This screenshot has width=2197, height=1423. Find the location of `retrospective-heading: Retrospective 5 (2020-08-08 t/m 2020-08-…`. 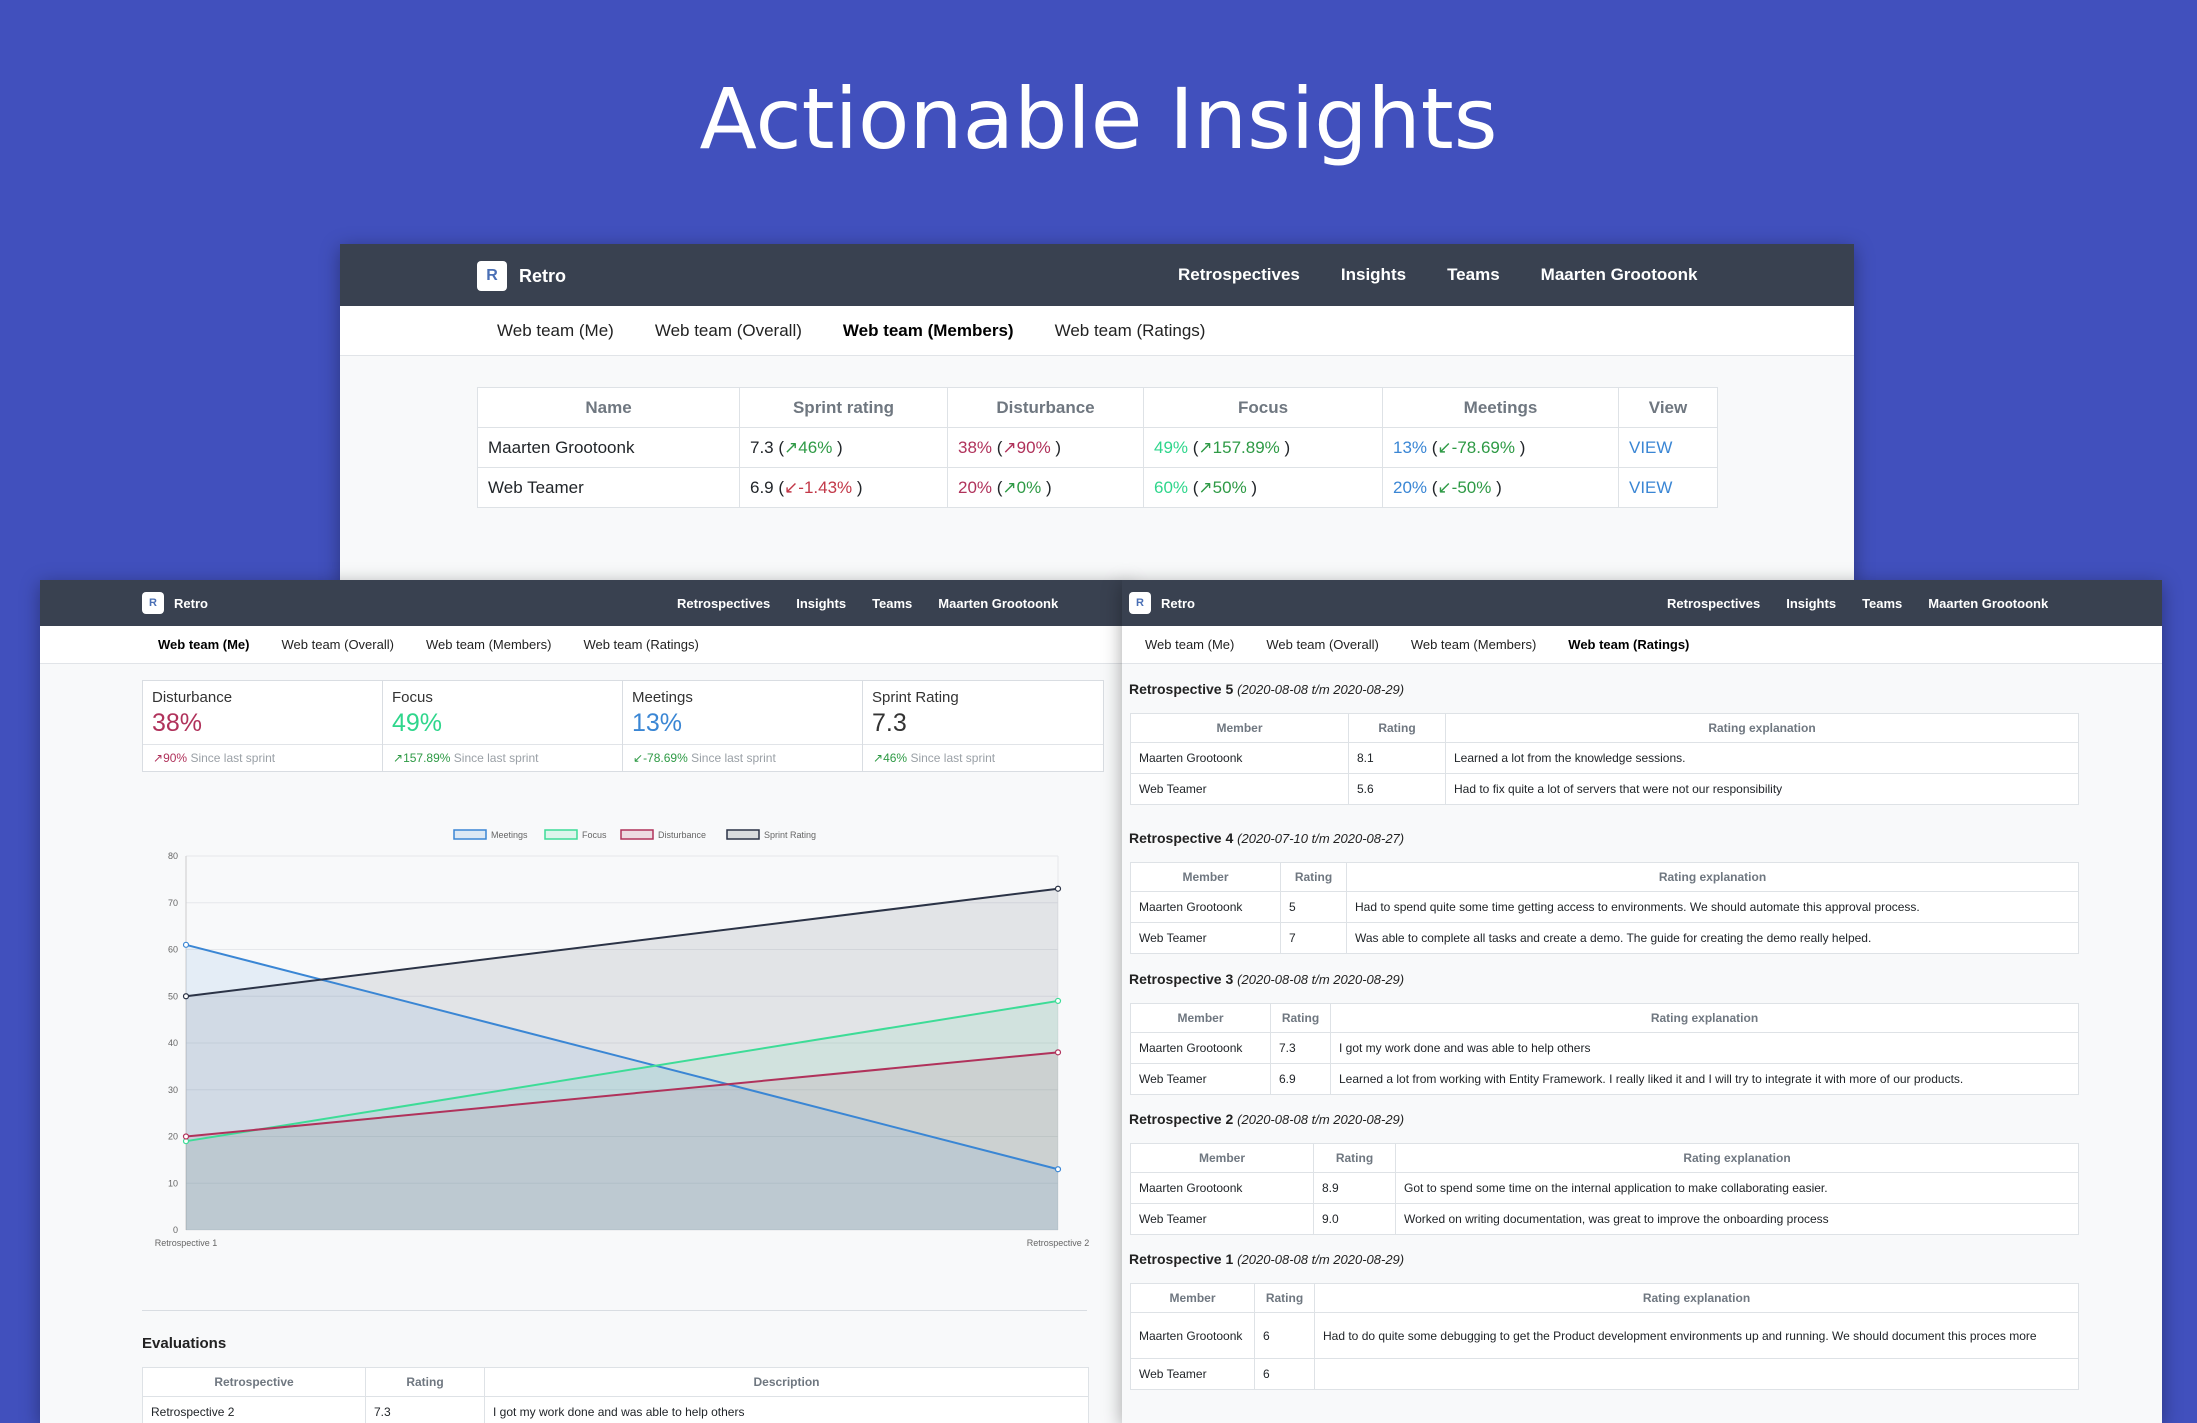

retrospective-heading: Retrospective 5 (2020-08-08 t/m 2020-08-… is located at coordinates (1266, 689).